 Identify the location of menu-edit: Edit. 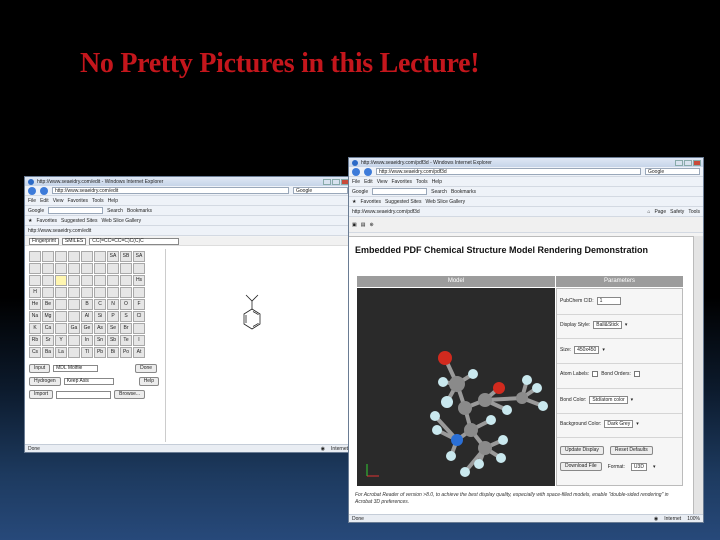
(44, 201).